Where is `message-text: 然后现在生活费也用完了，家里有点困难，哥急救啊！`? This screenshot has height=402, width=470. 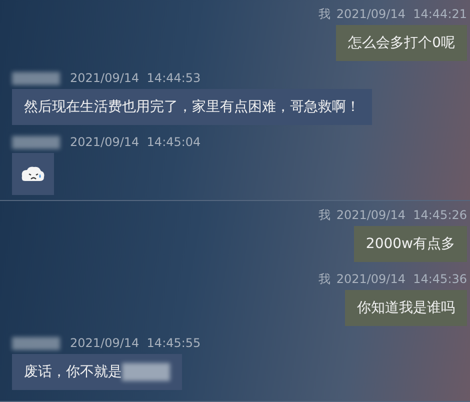 message-text: 然后现在生活费也用完了，家里有点困难，哥急救啊！ is located at coordinates (192, 107).